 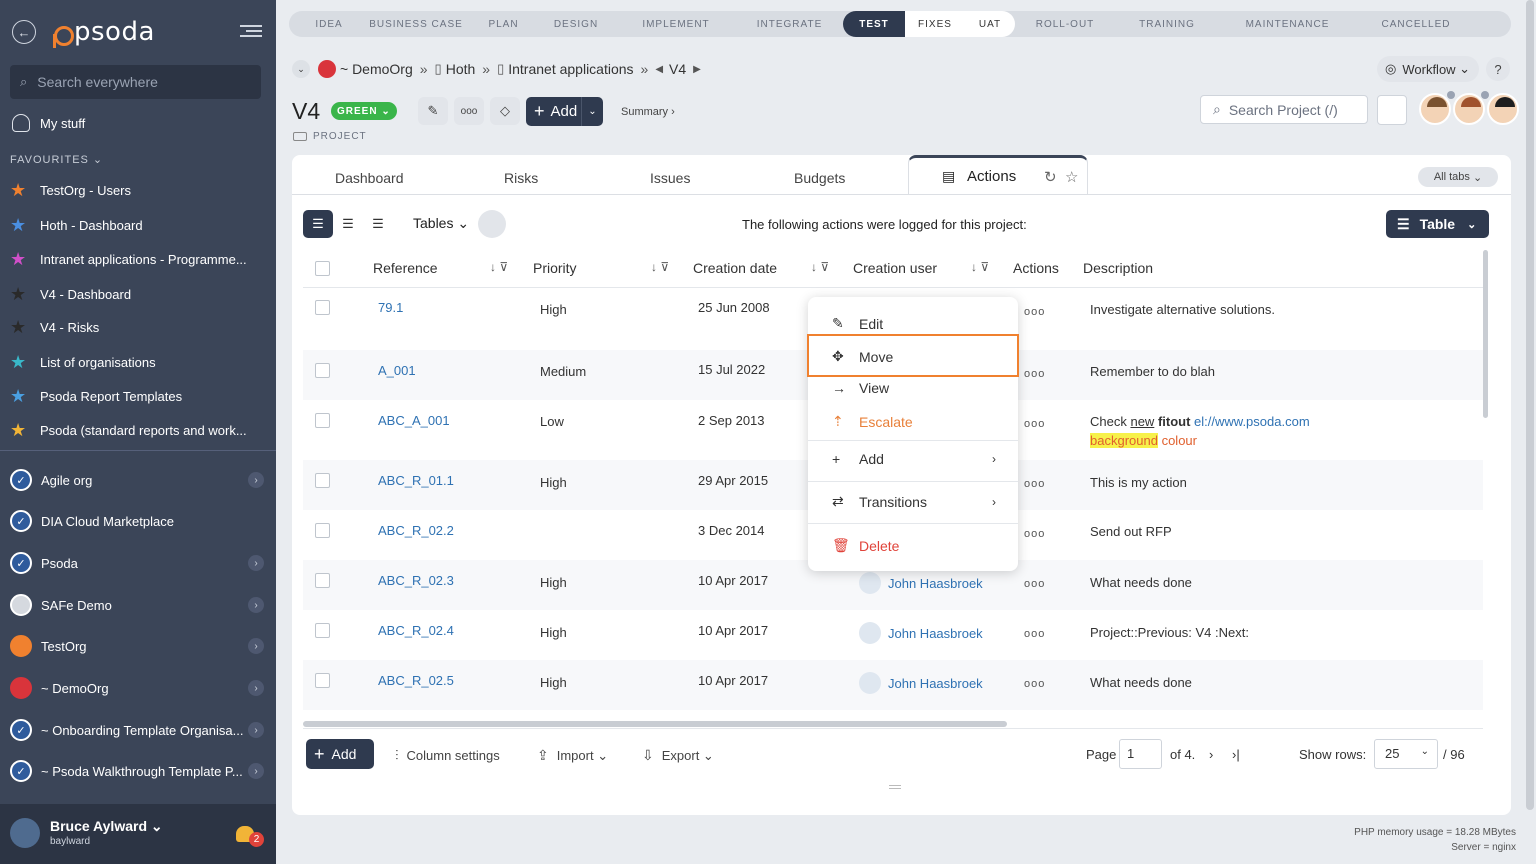 What do you see at coordinates (329, 24) in the screenshot?
I see `stage-idea: IDEA` at bounding box center [329, 24].